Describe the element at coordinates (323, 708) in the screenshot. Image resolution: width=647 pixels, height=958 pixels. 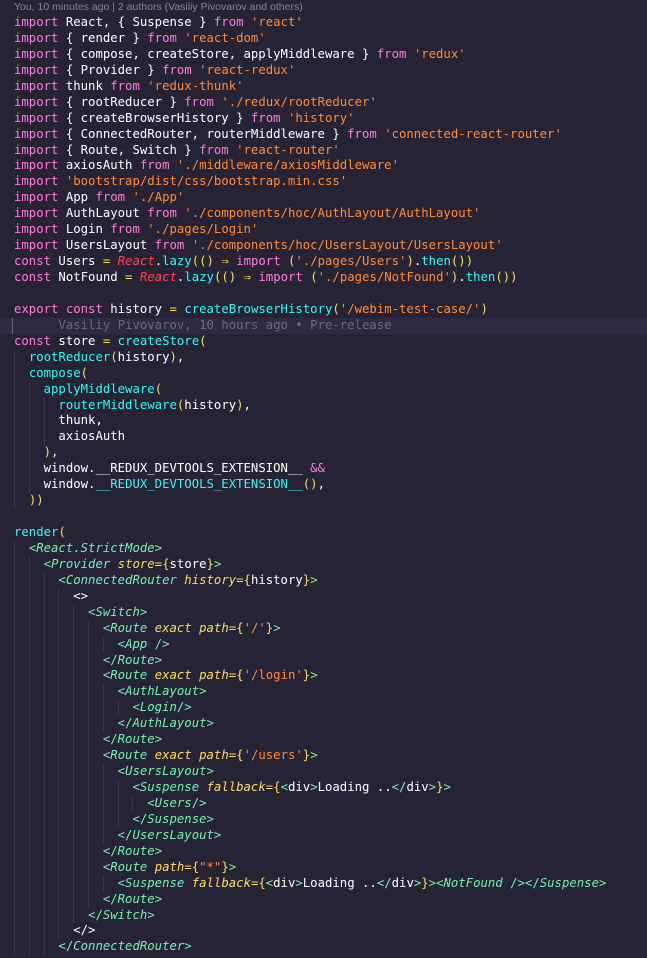
I see `code-line: <Login/>` at that location.